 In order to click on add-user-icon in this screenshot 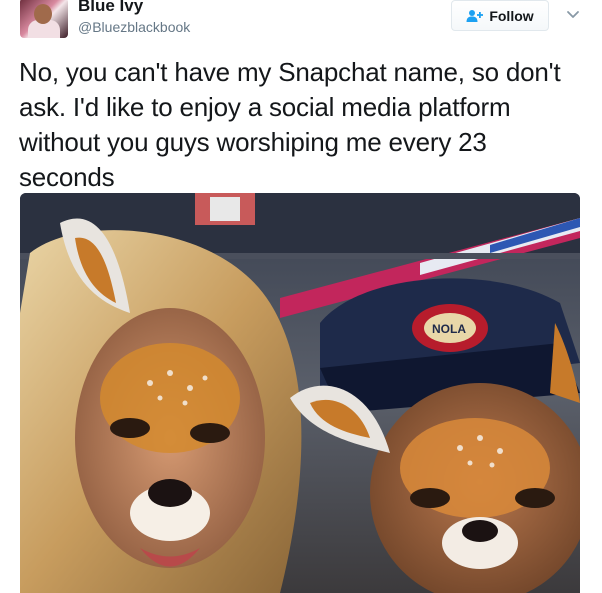, I will do `click(475, 15)`.